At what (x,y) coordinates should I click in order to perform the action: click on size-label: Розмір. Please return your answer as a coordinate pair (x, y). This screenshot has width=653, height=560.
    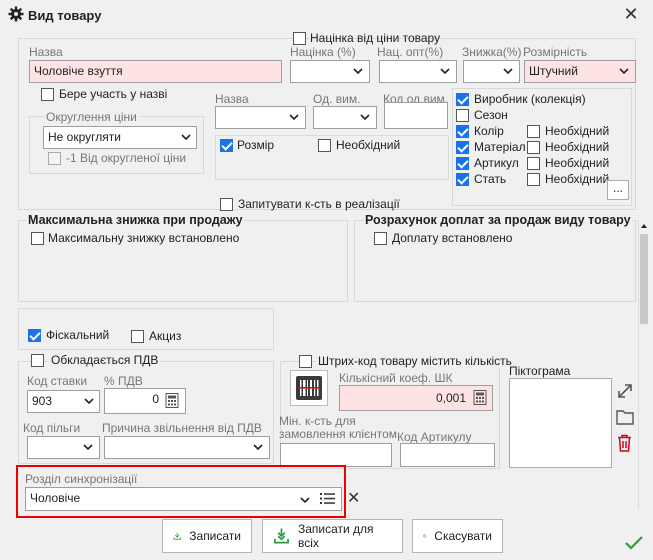
    Looking at the image, I should click on (256, 145).